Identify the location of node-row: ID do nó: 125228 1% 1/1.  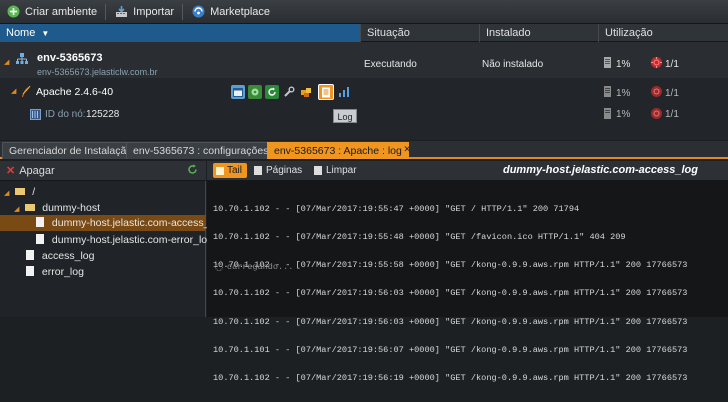
(364, 115).